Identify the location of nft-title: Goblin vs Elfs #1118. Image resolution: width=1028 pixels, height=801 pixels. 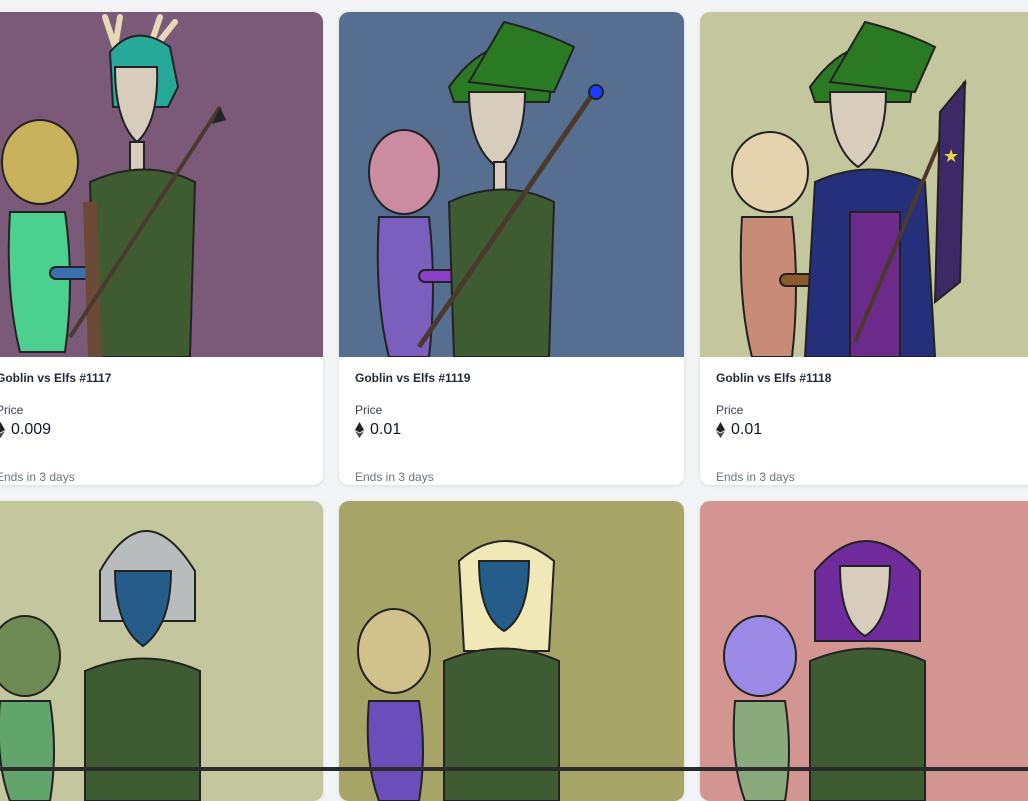
(773, 378).